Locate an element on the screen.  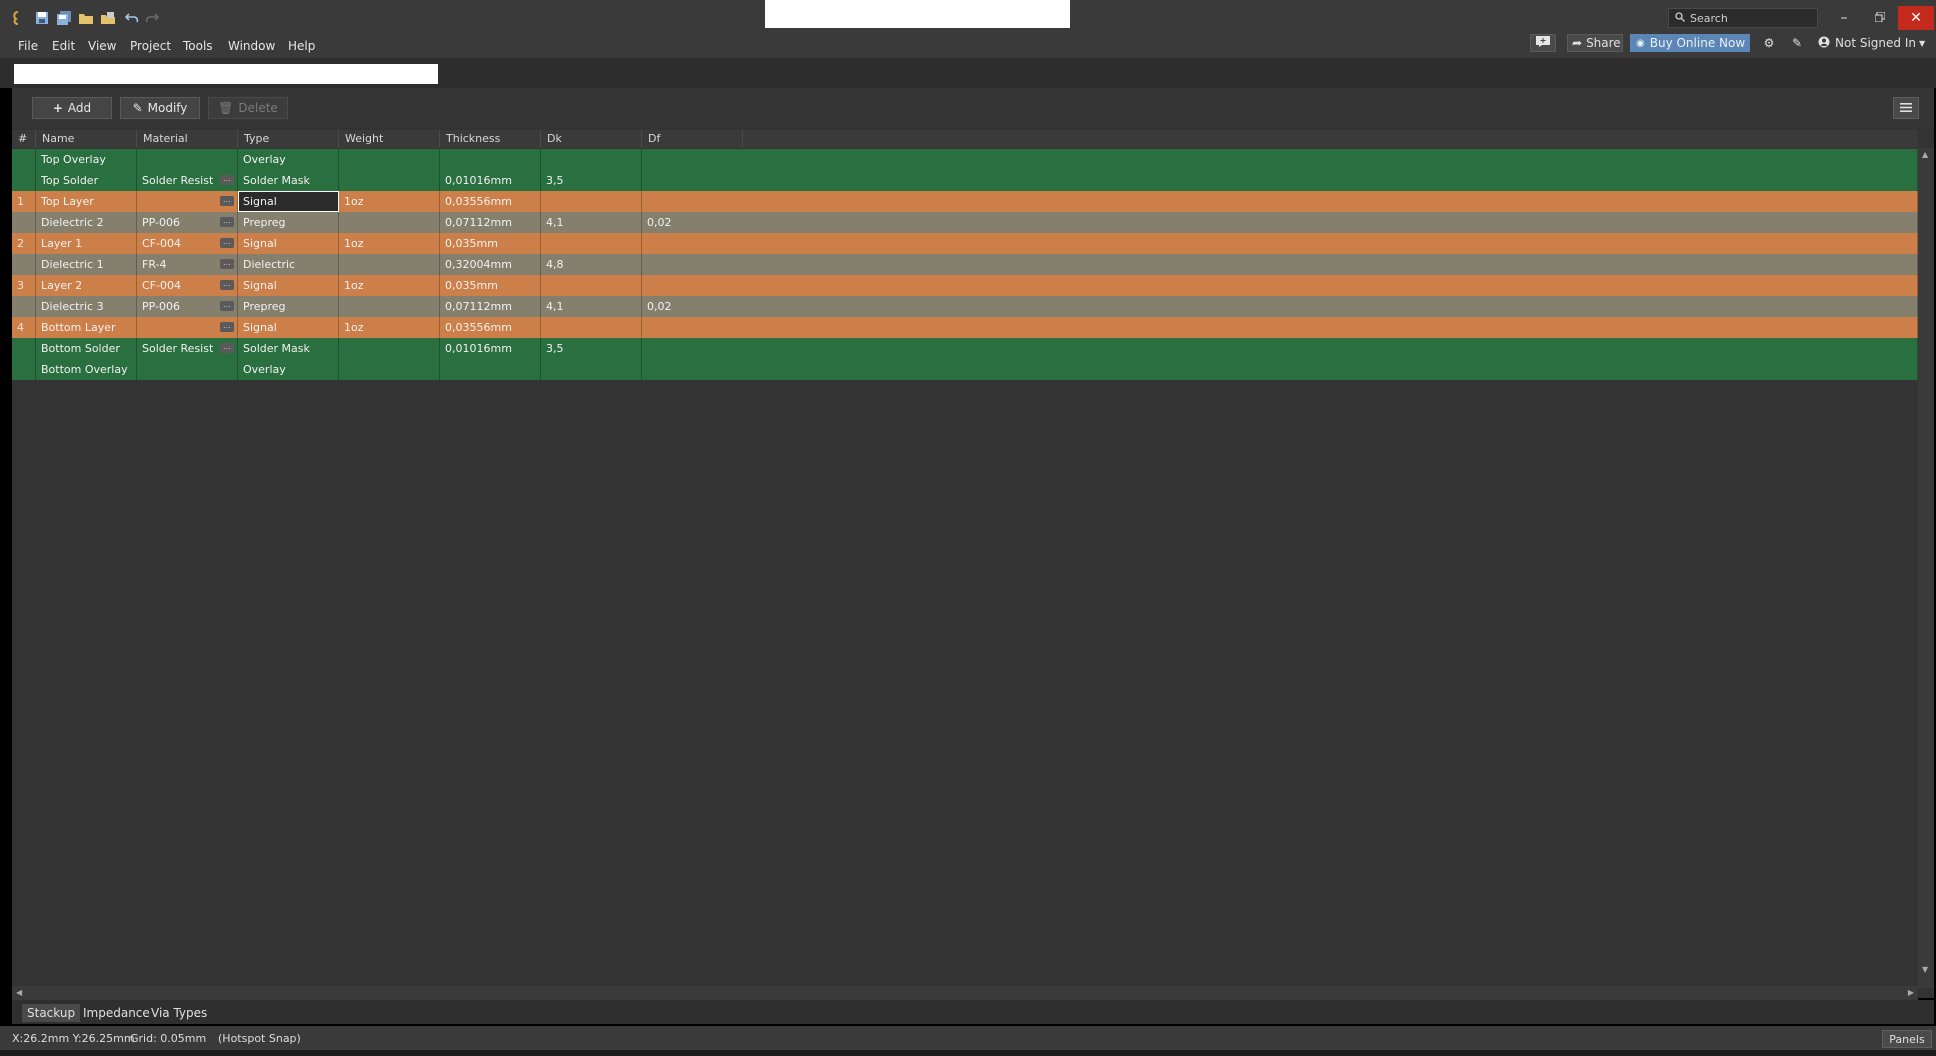
col-header-thickness: Thickness is located at coordinates (490, 139).